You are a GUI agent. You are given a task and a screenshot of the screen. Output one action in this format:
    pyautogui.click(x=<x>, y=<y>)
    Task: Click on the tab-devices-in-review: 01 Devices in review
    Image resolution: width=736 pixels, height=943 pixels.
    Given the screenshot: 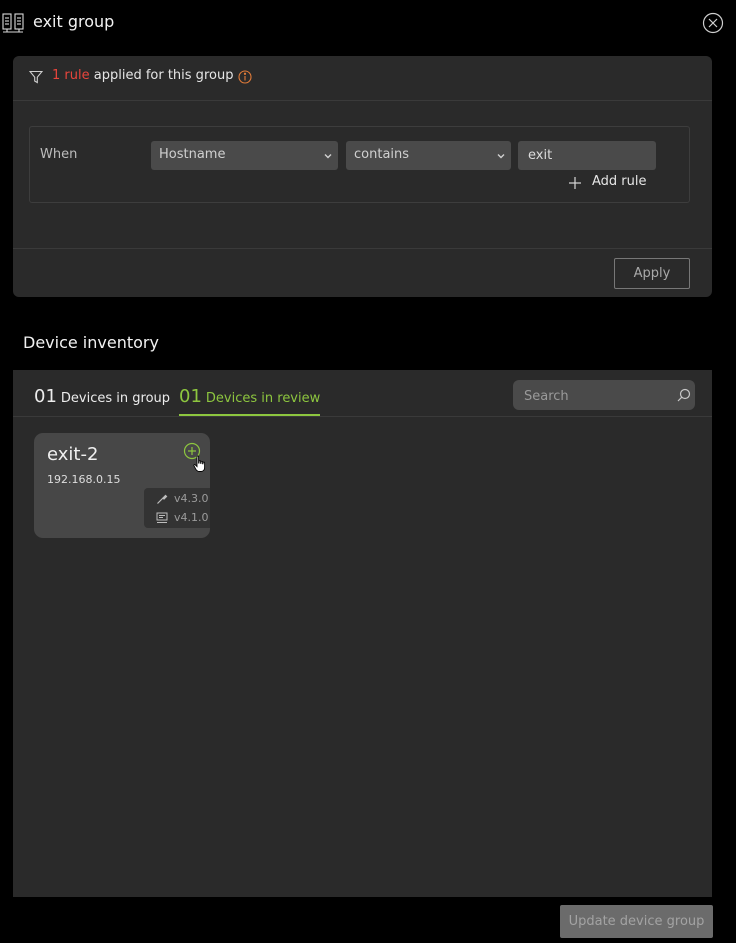 What is the action you would take?
    pyautogui.click(x=250, y=401)
    